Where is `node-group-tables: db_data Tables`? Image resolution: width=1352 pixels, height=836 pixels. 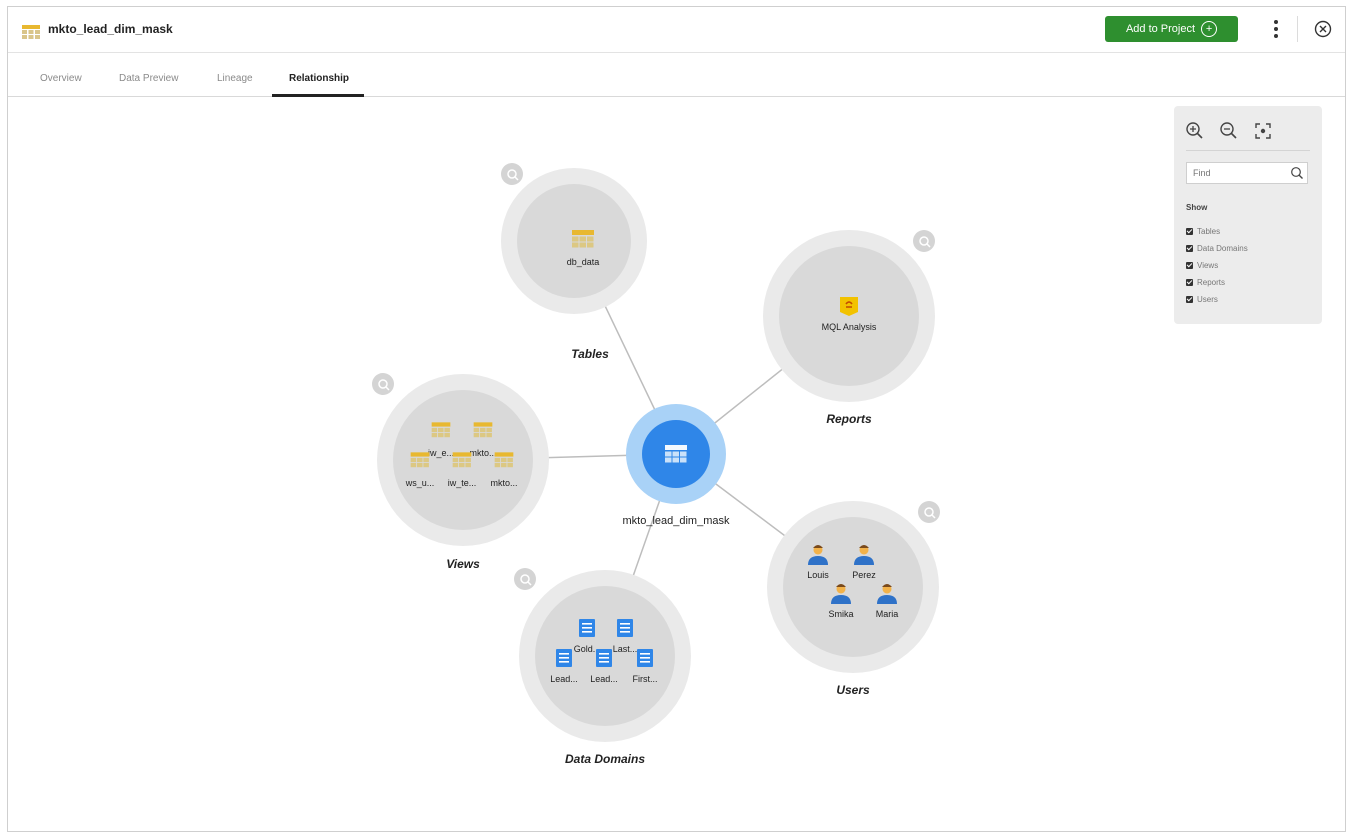
node-group-tables: db_data Tables is located at coordinates (574, 262).